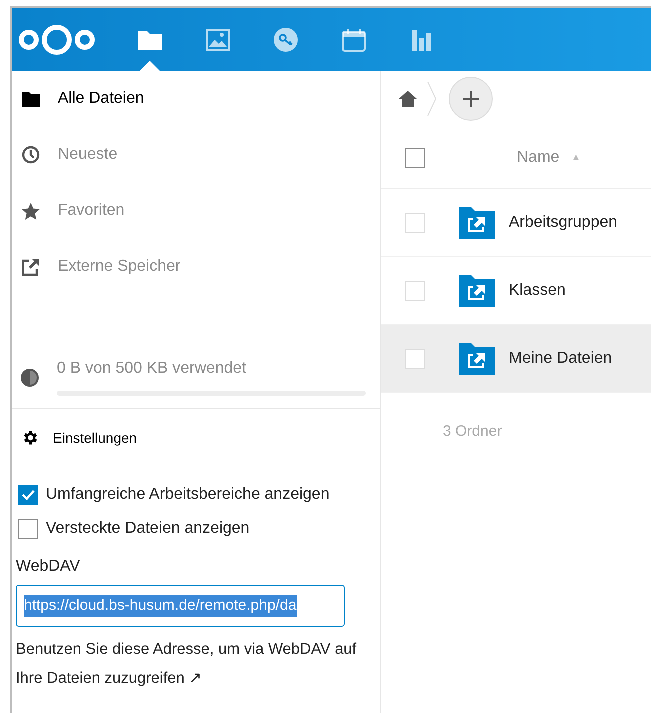  I want to click on nav-item: Alle Dateien, so click(196, 99).